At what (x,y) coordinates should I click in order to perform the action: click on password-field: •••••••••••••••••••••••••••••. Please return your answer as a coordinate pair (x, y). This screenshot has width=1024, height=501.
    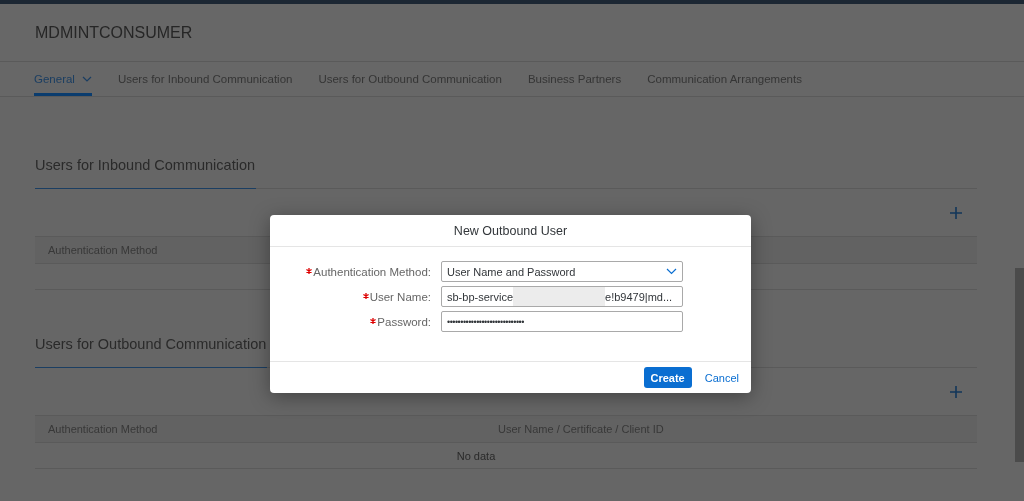
    Looking at the image, I should click on (562, 321).